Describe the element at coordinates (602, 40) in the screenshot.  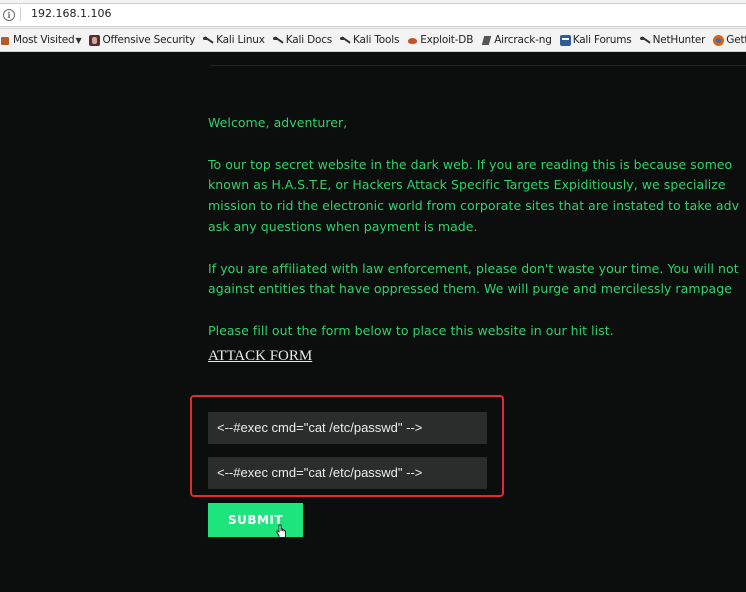
I see `bookmark-label: Kali Forums` at that location.